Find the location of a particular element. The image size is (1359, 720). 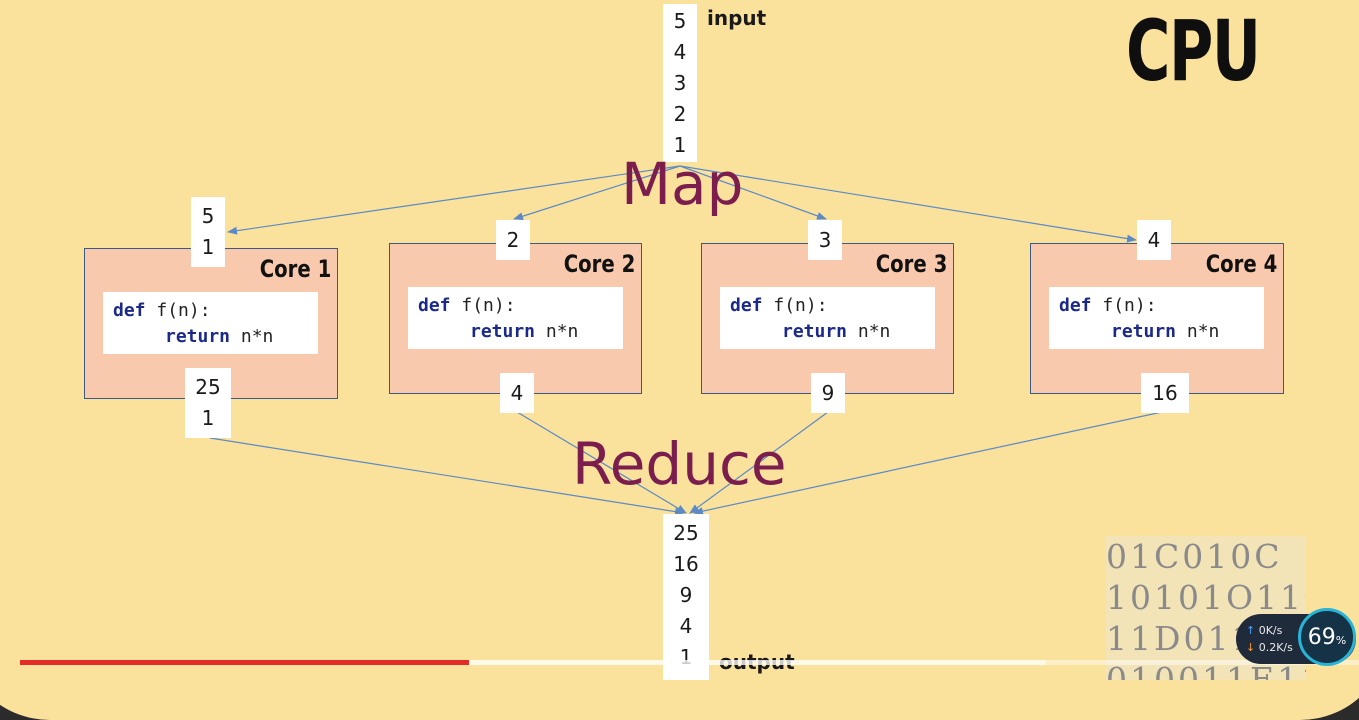

network-speed-widget: ↑ 0K/s ↓ 0.2K/s 69% is located at coordinates (1296, 637).